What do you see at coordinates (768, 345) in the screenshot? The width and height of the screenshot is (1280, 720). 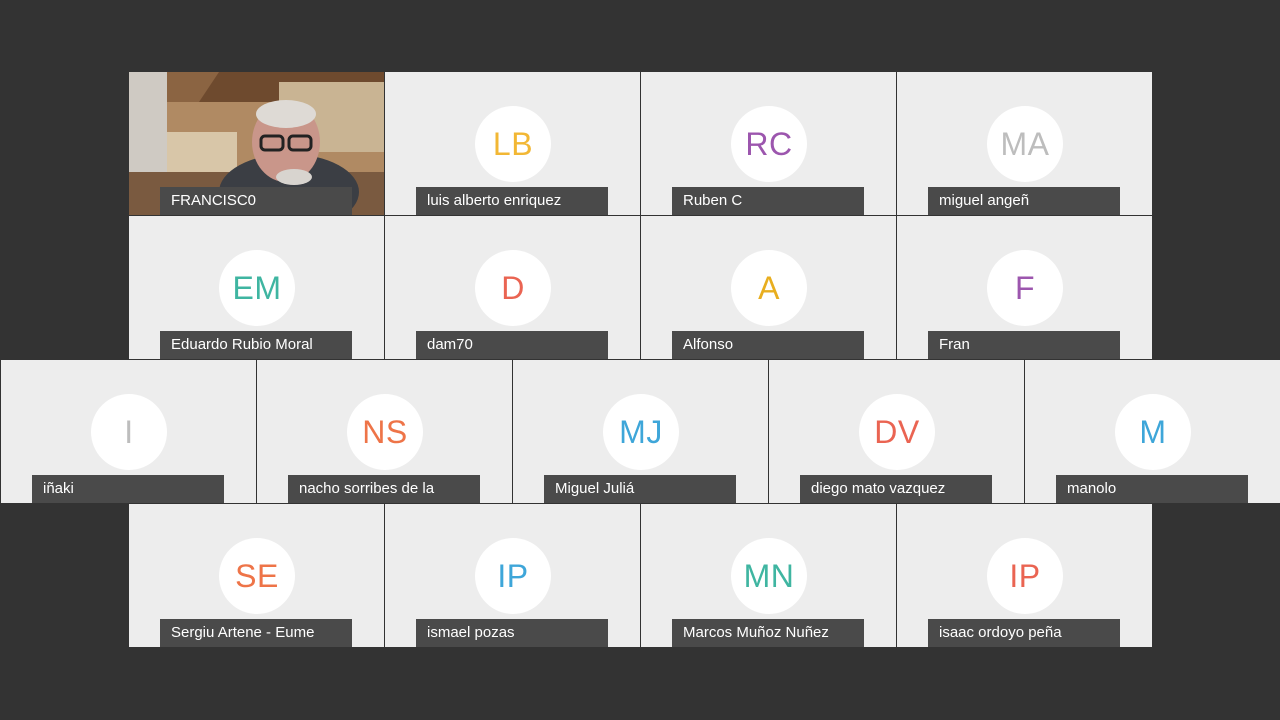 I see `participant-name: Alfonso` at bounding box center [768, 345].